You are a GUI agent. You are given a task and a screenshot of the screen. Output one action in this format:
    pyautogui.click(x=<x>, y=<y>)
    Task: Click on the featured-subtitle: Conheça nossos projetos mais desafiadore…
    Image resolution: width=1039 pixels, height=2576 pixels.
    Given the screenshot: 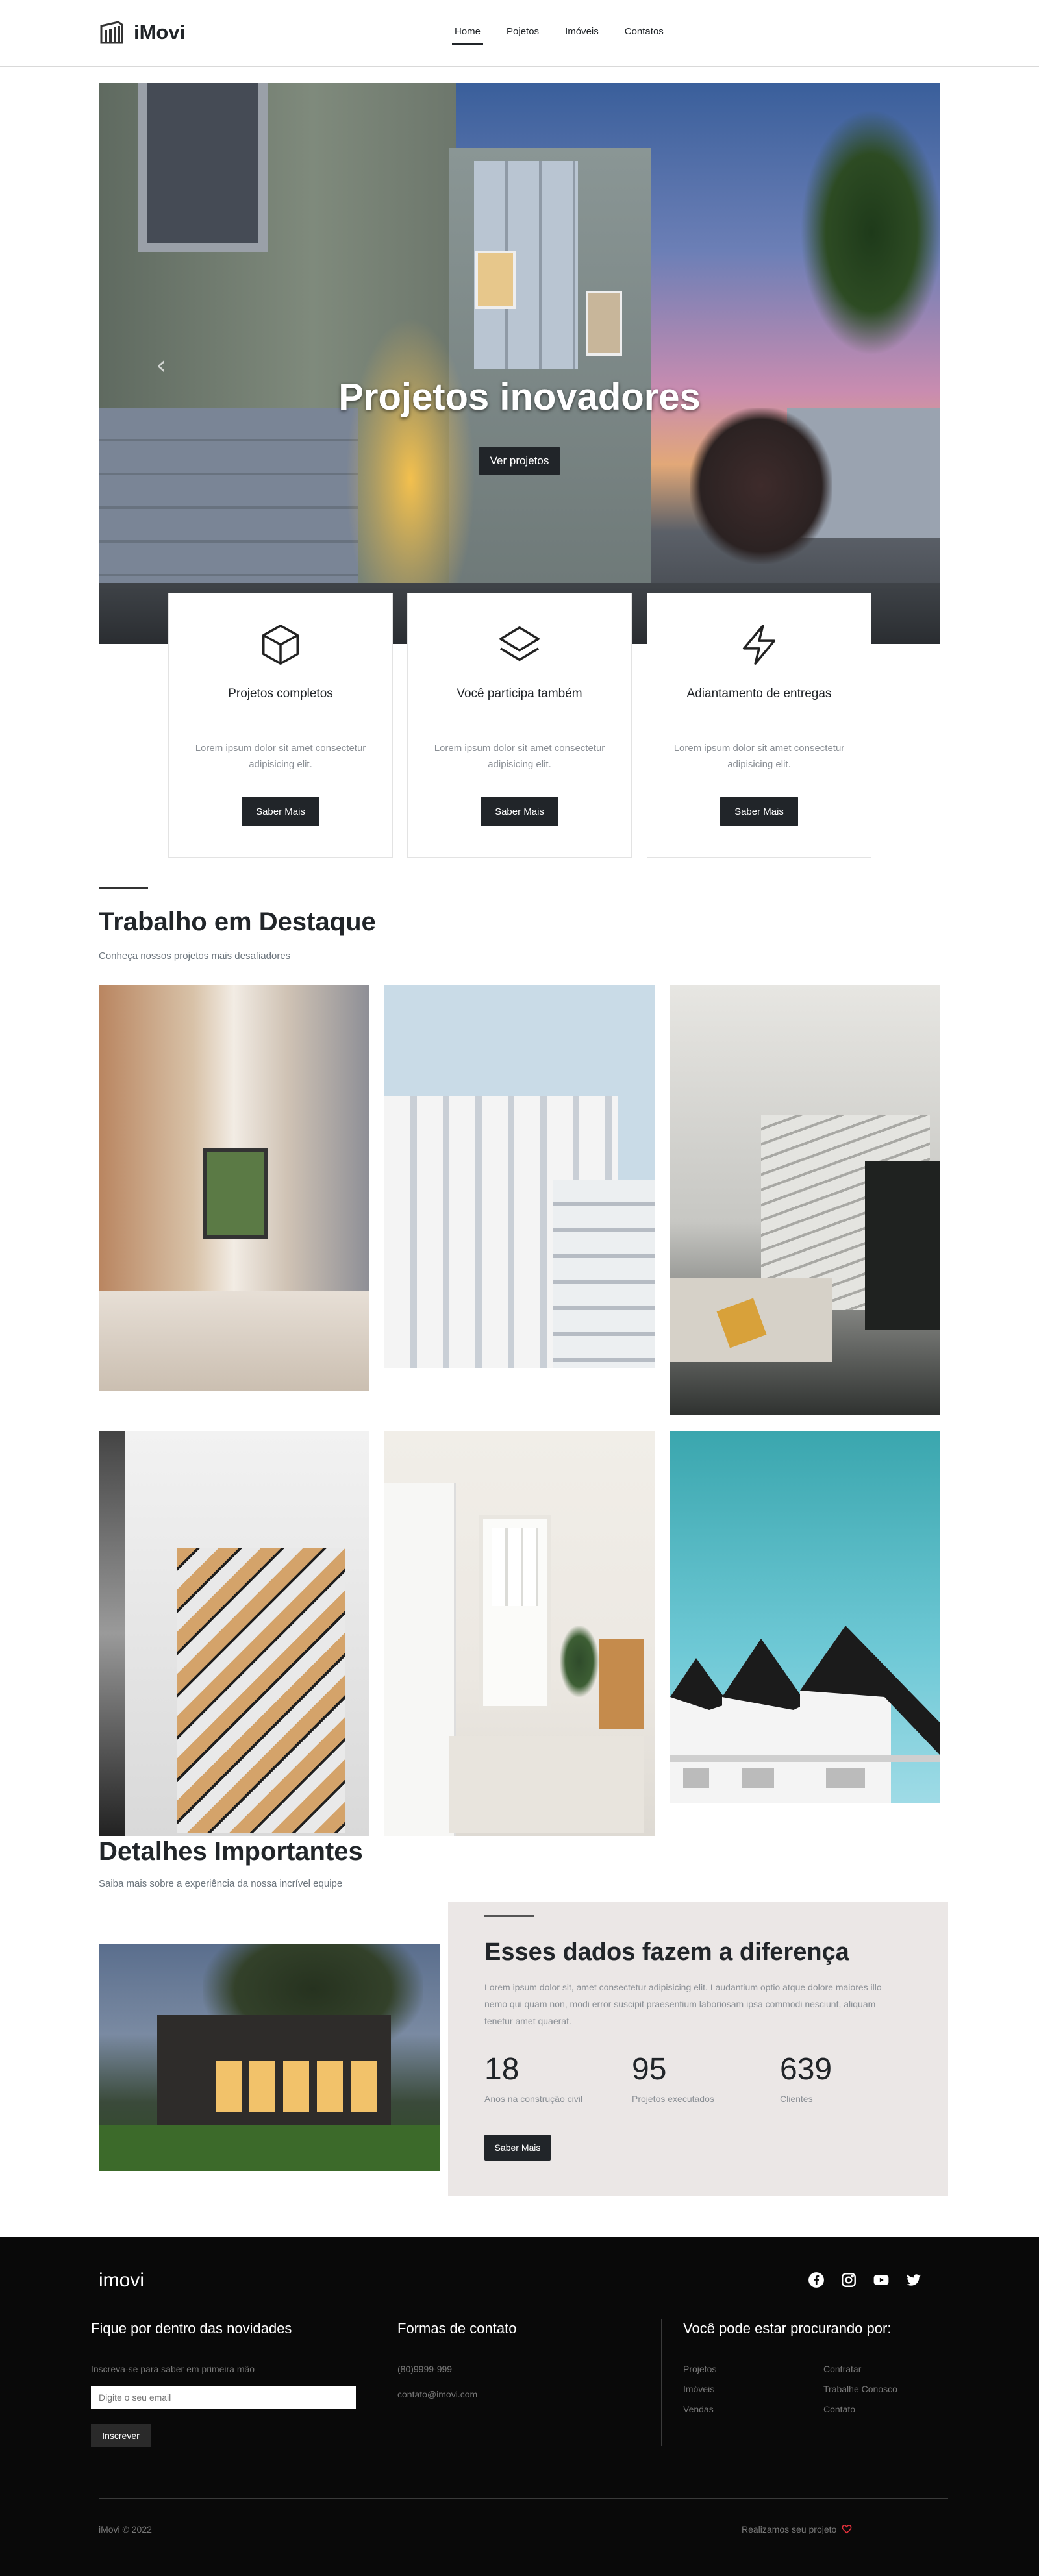 What is the action you would take?
    pyautogui.click(x=195, y=955)
    